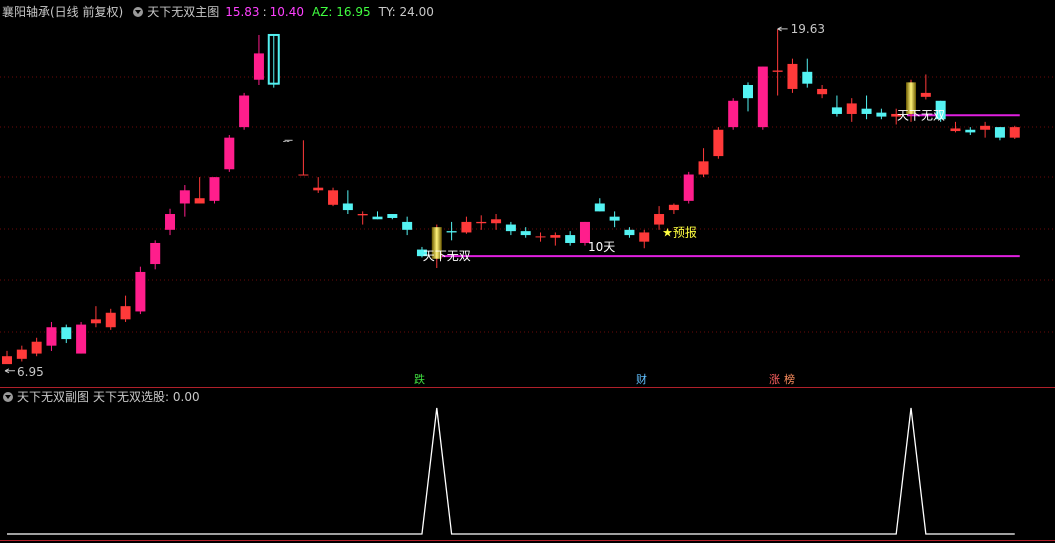 This screenshot has width=1055, height=543. Describe the element at coordinates (341, 12) in the screenshot. I see `az-value: AZ: 16.95` at that location.